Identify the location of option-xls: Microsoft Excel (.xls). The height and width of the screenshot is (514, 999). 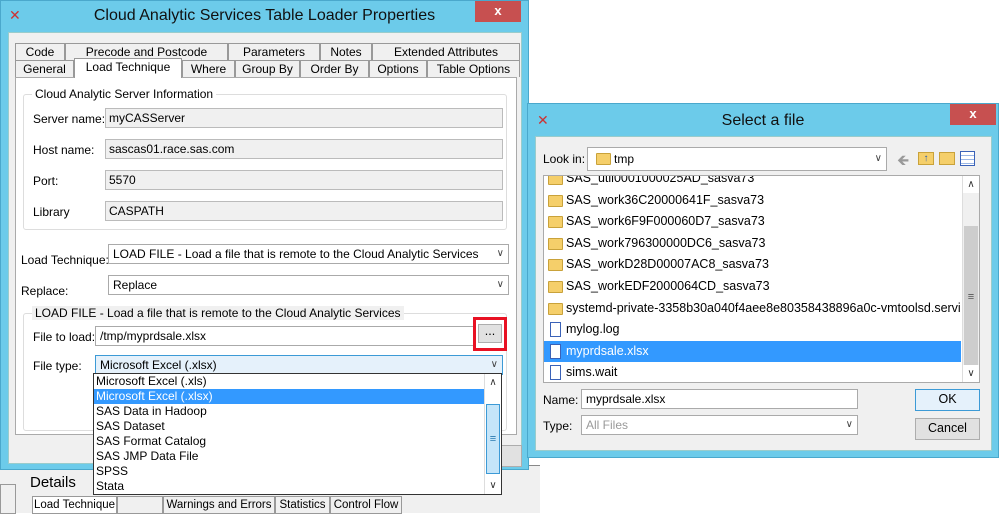
(297, 381).